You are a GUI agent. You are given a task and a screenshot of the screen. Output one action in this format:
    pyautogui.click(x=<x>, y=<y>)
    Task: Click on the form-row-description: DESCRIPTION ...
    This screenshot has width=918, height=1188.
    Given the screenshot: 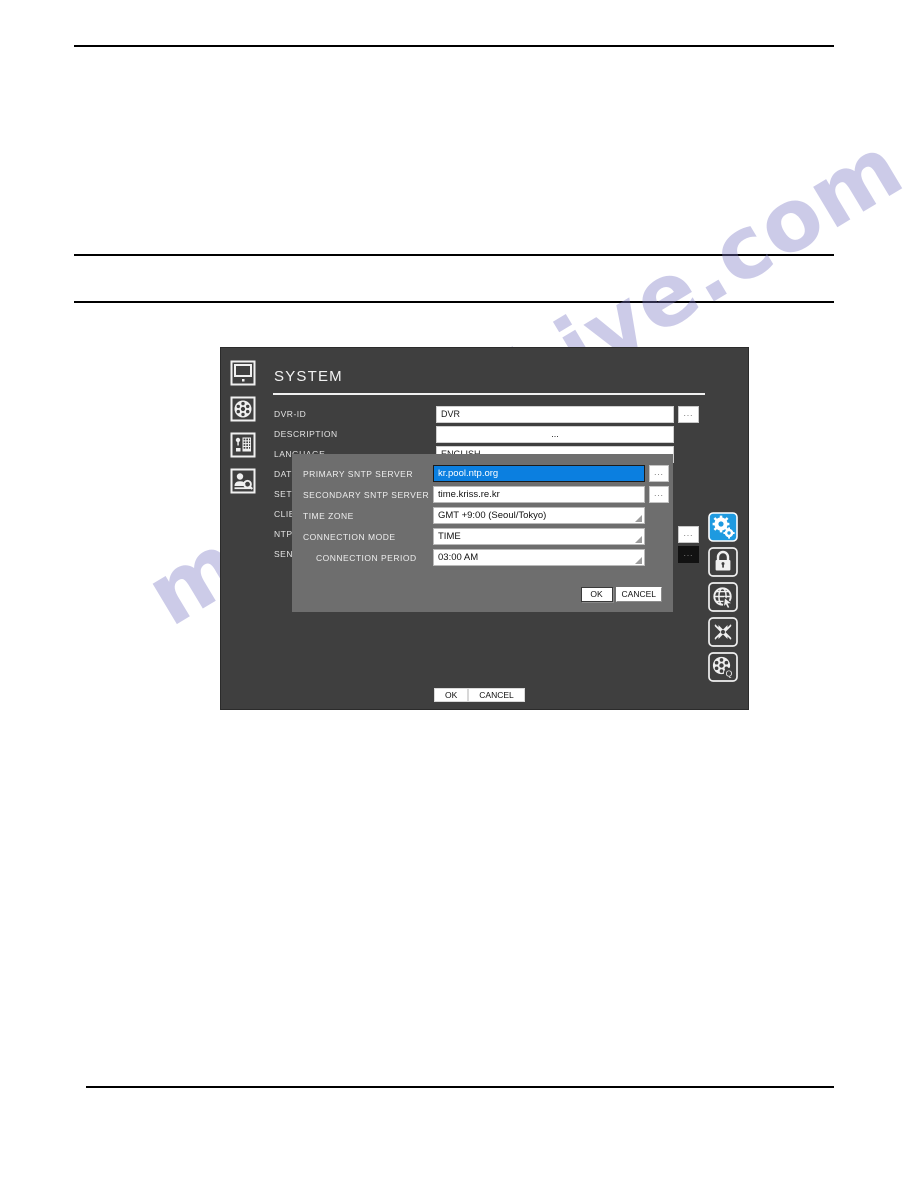 What is the action you would take?
    pyautogui.click(x=484, y=436)
    